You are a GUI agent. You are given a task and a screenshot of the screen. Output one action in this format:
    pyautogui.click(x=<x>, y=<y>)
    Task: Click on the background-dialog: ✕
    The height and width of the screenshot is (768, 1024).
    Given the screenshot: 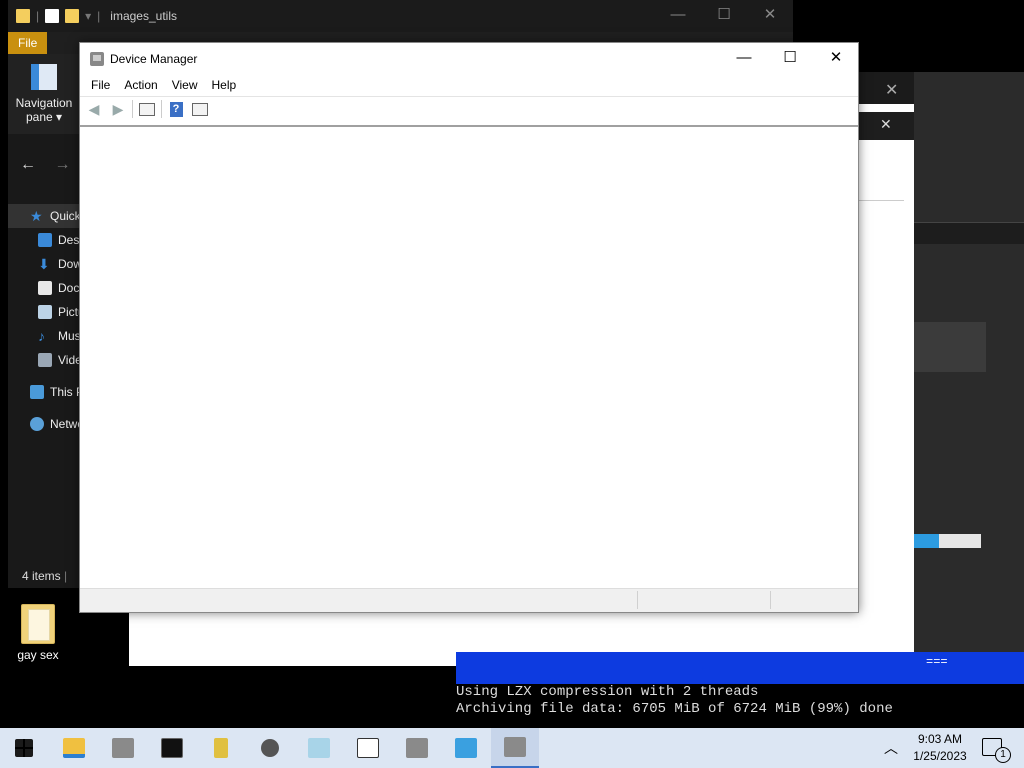 What is the action you would take?
    pyautogui.click(x=885, y=126)
    